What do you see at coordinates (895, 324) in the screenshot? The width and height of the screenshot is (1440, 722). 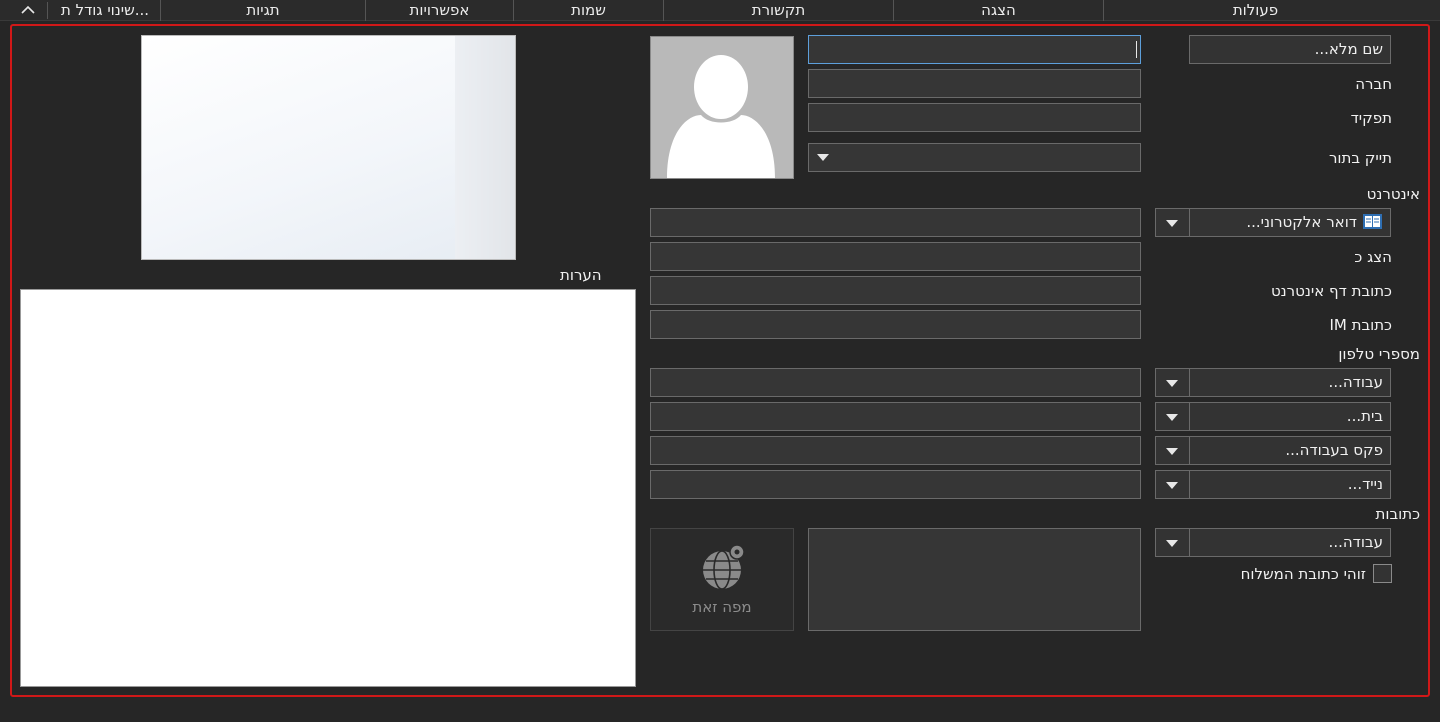 I see `im-address-field` at bounding box center [895, 324].